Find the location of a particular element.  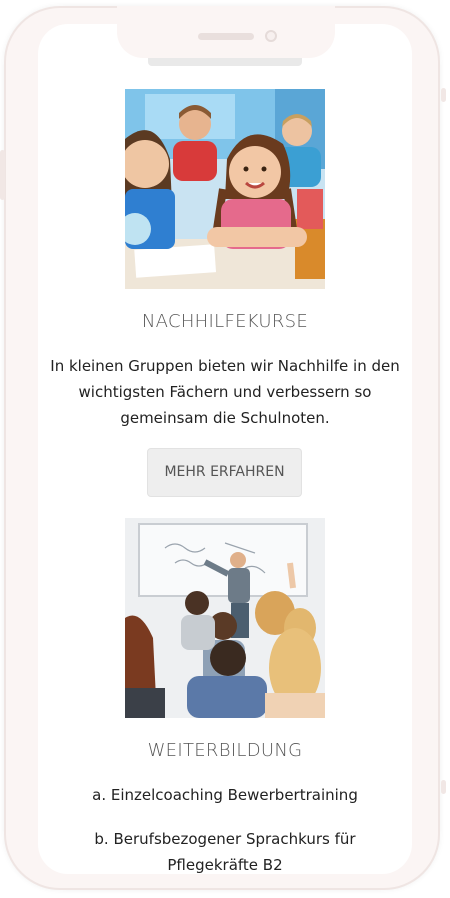

speaker-icon is located at coordinates (226, 36).